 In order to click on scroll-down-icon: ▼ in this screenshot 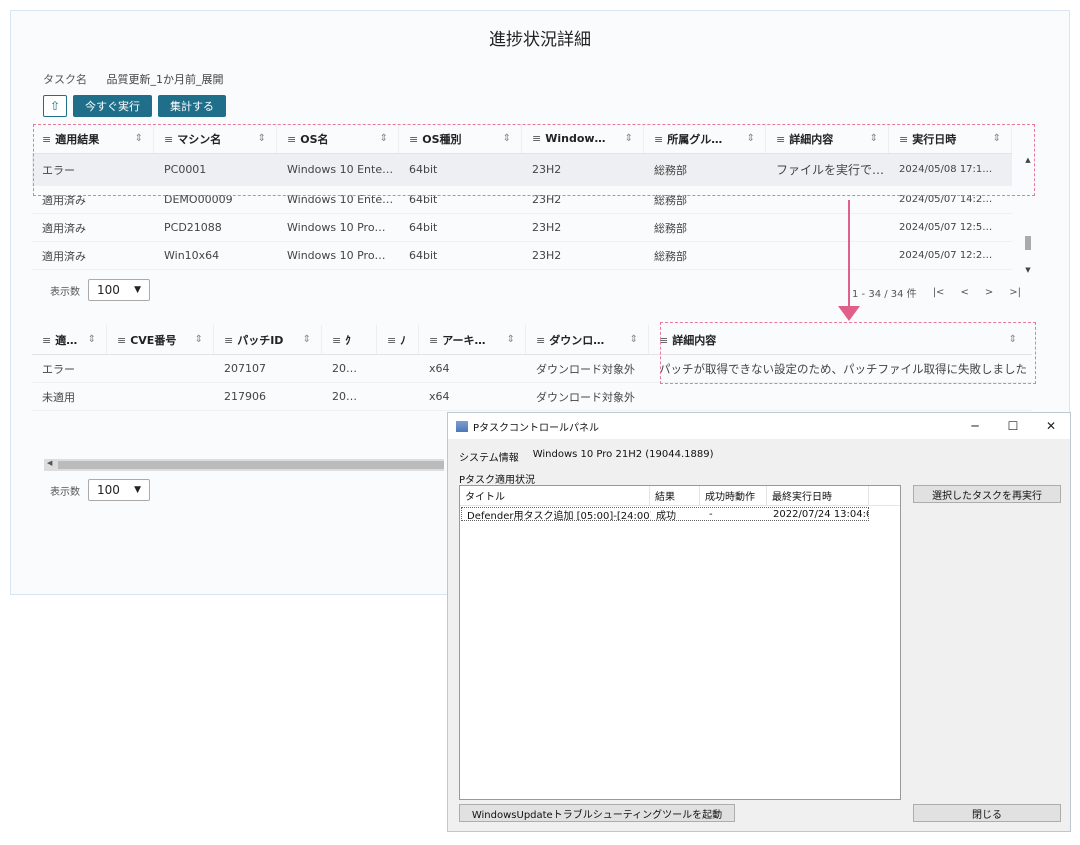, I will do `click(1028, 270)`.